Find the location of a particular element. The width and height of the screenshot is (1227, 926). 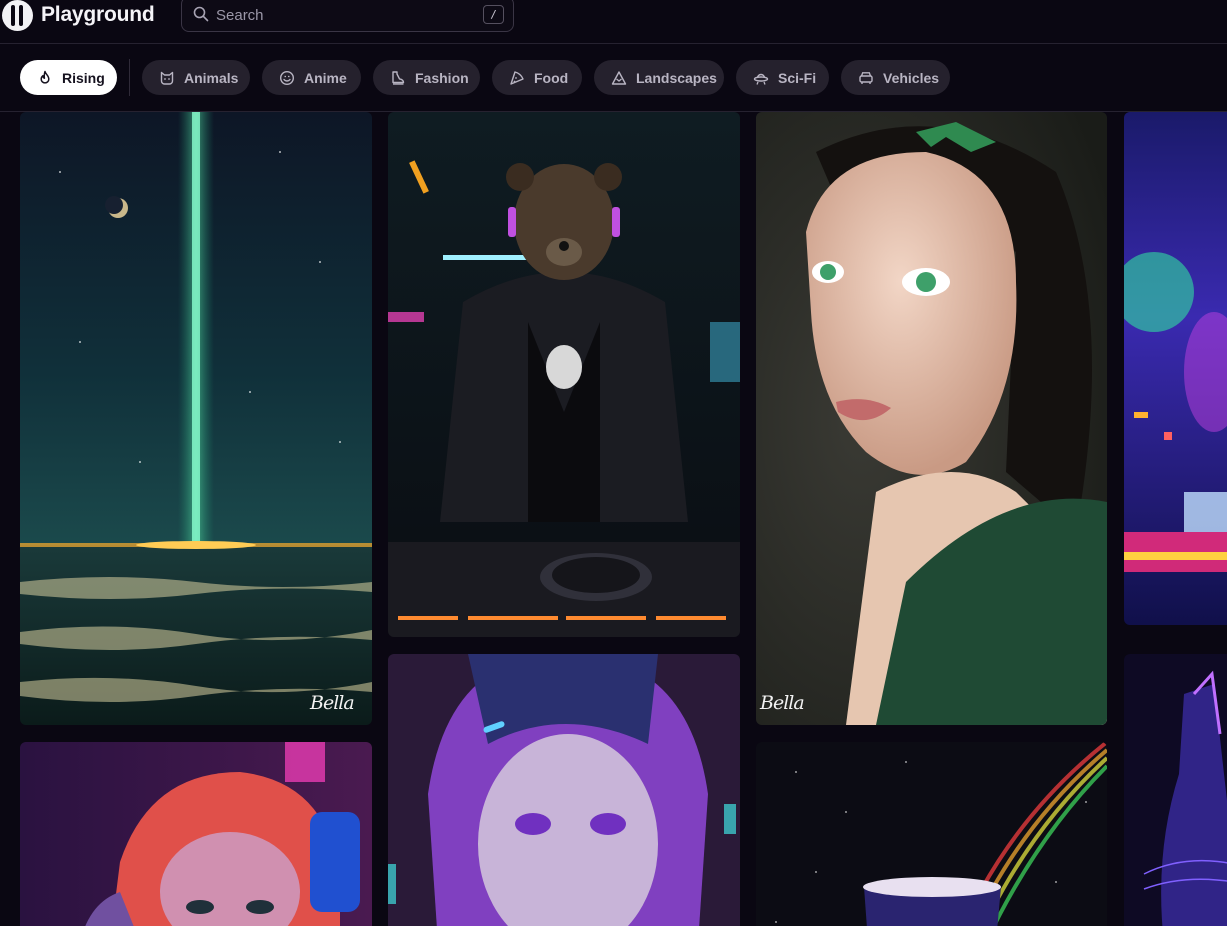

ufo-icon is located at coordinates (761, 79).